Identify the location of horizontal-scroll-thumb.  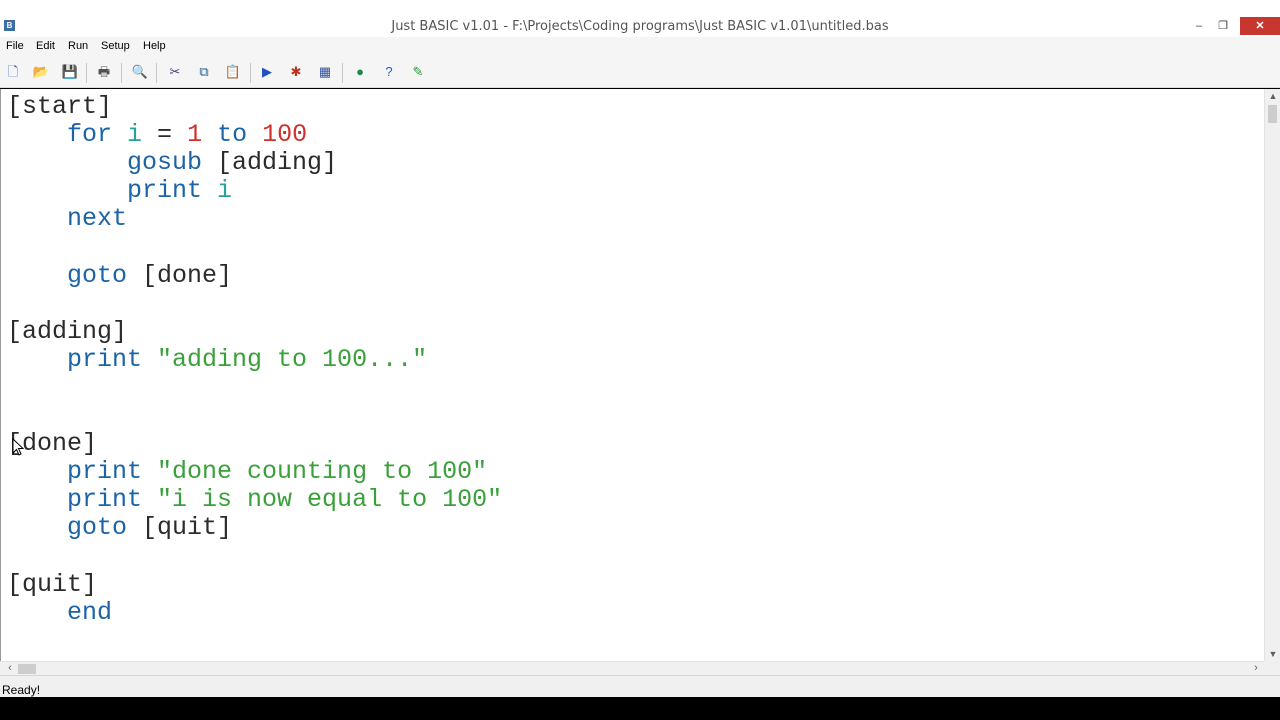
(27, 669).